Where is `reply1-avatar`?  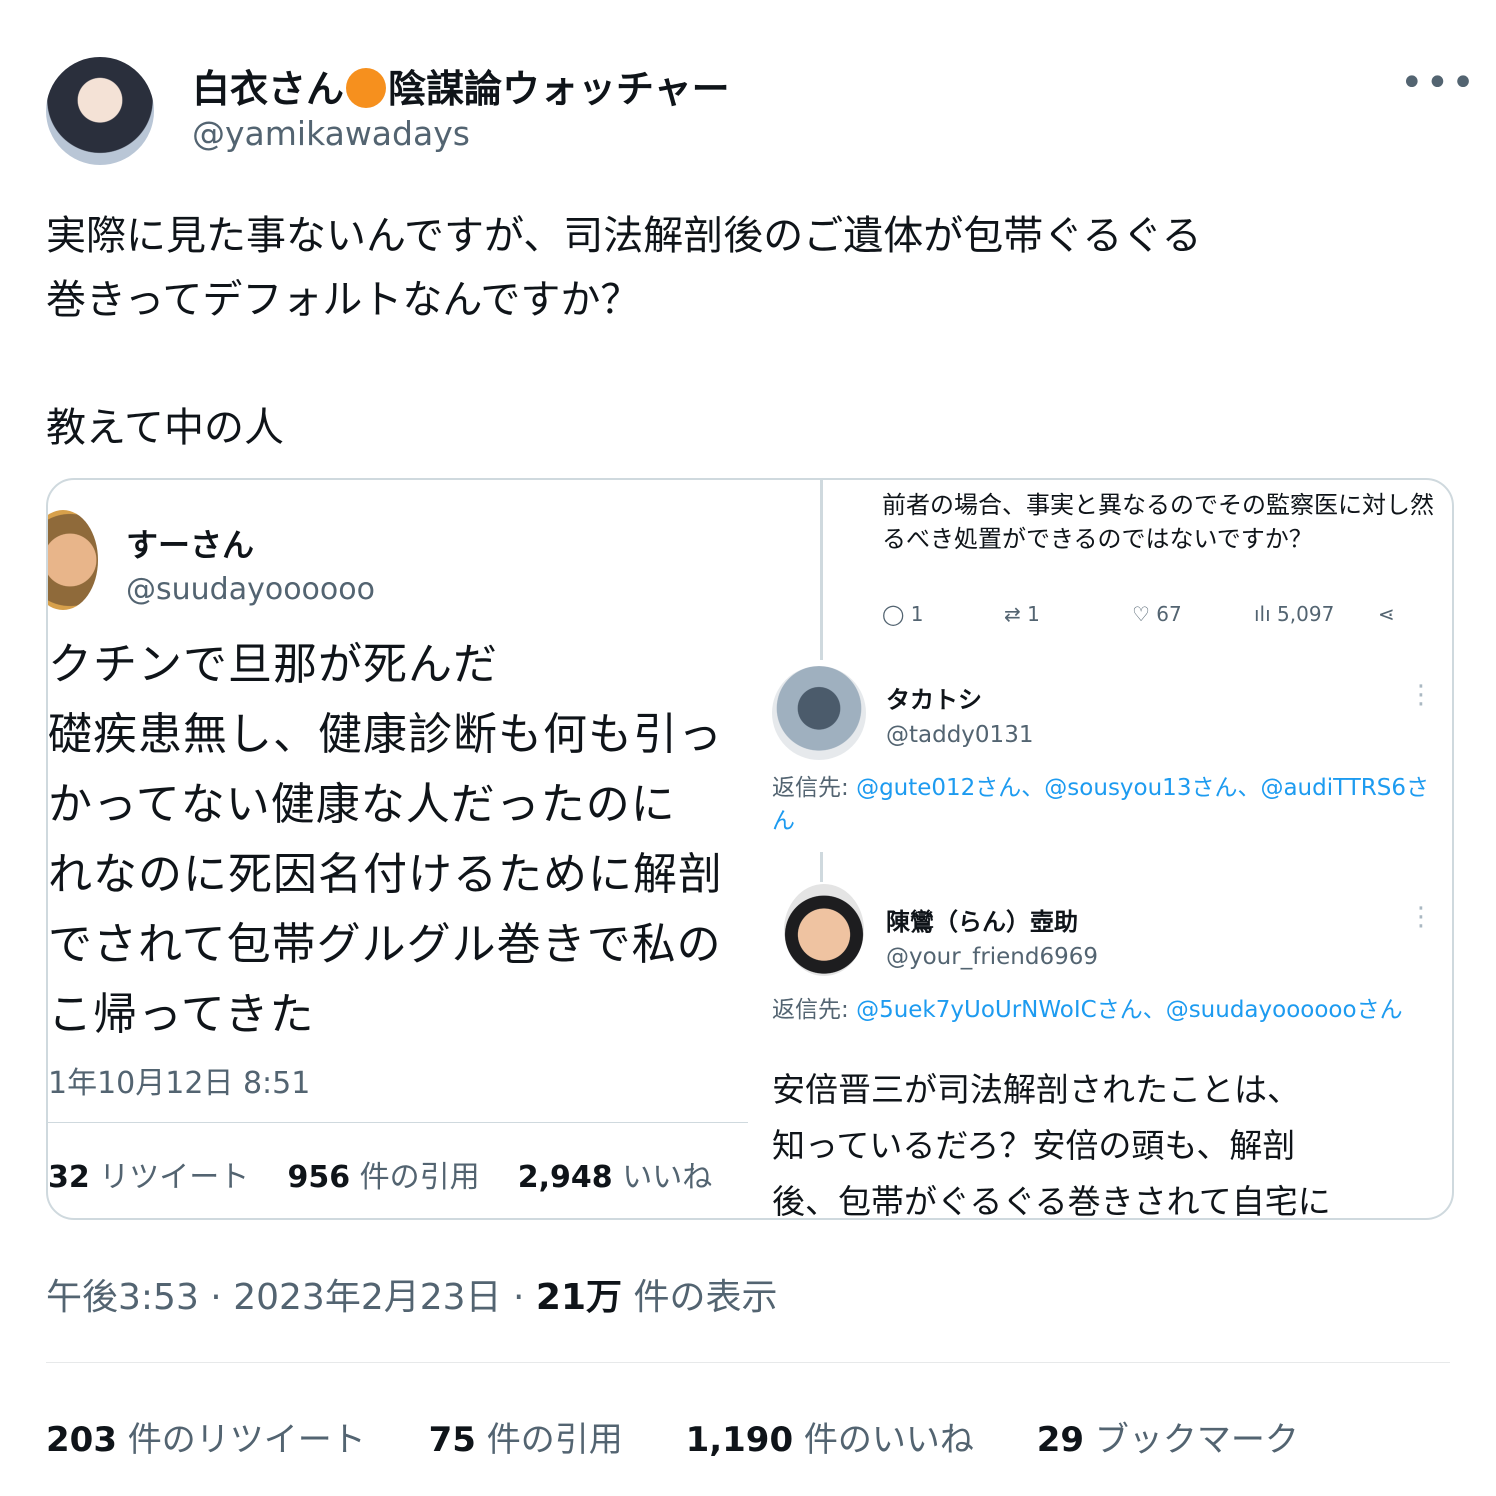 reply1-avatar is located at coordinates (819, 713).